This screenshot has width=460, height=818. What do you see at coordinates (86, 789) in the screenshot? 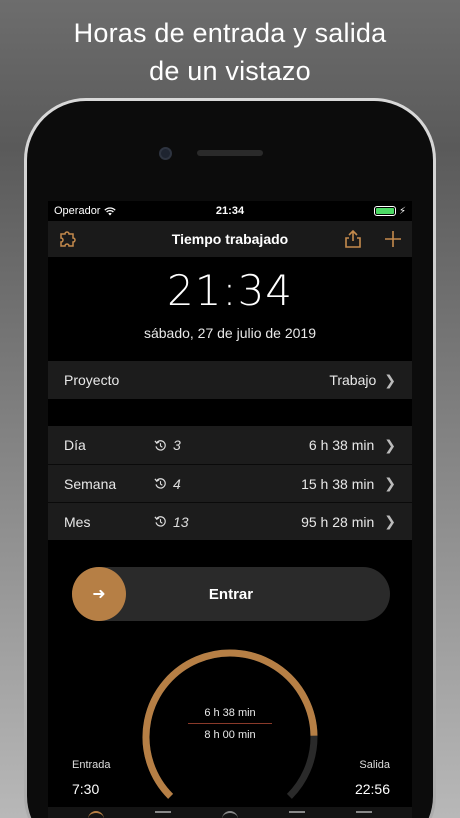
I see `entry-time: 7:30` at bounding box center [86, 789].